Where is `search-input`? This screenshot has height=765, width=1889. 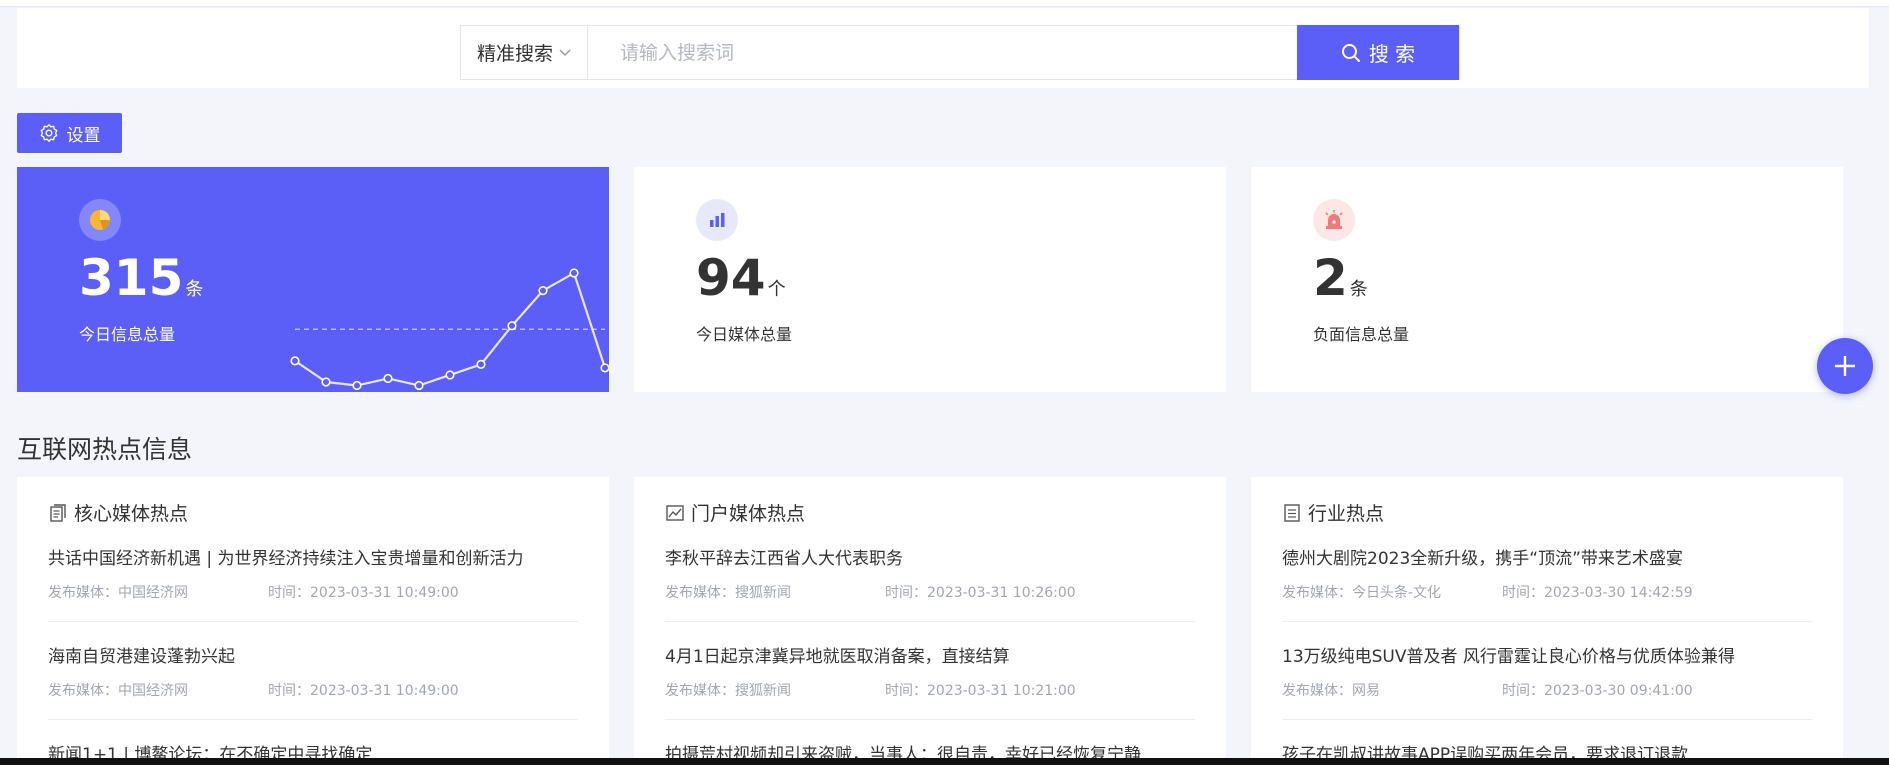
search-input is located at coordinates (939, 52).